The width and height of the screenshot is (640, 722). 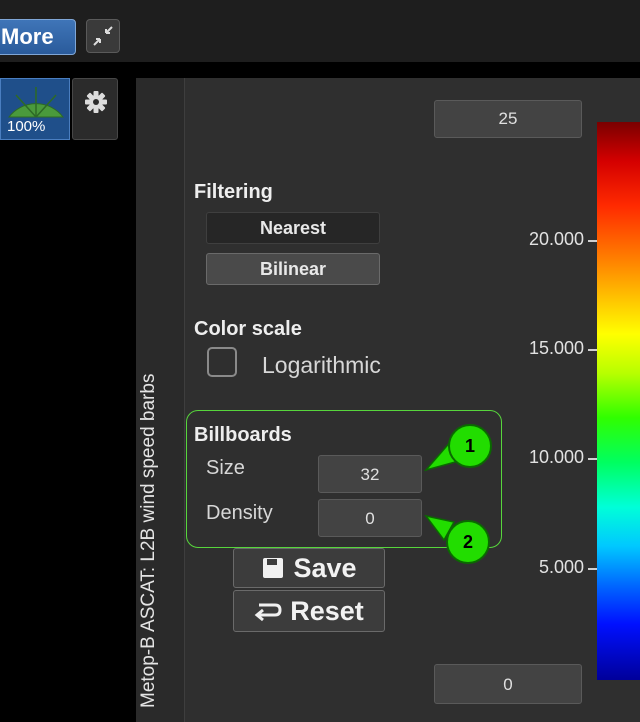 I want to click on collapse-button, so click(x=103, y=36).